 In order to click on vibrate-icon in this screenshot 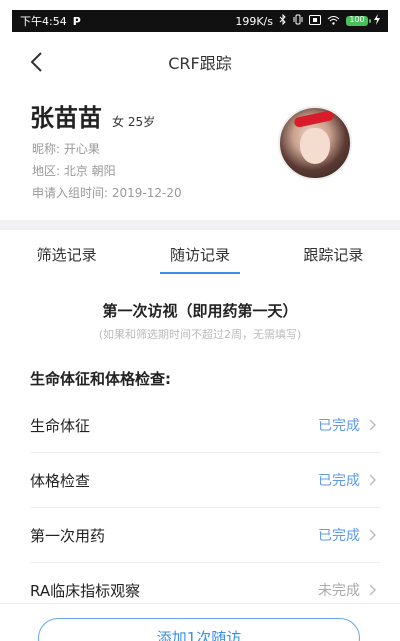, I will do `click(298, 21)`.